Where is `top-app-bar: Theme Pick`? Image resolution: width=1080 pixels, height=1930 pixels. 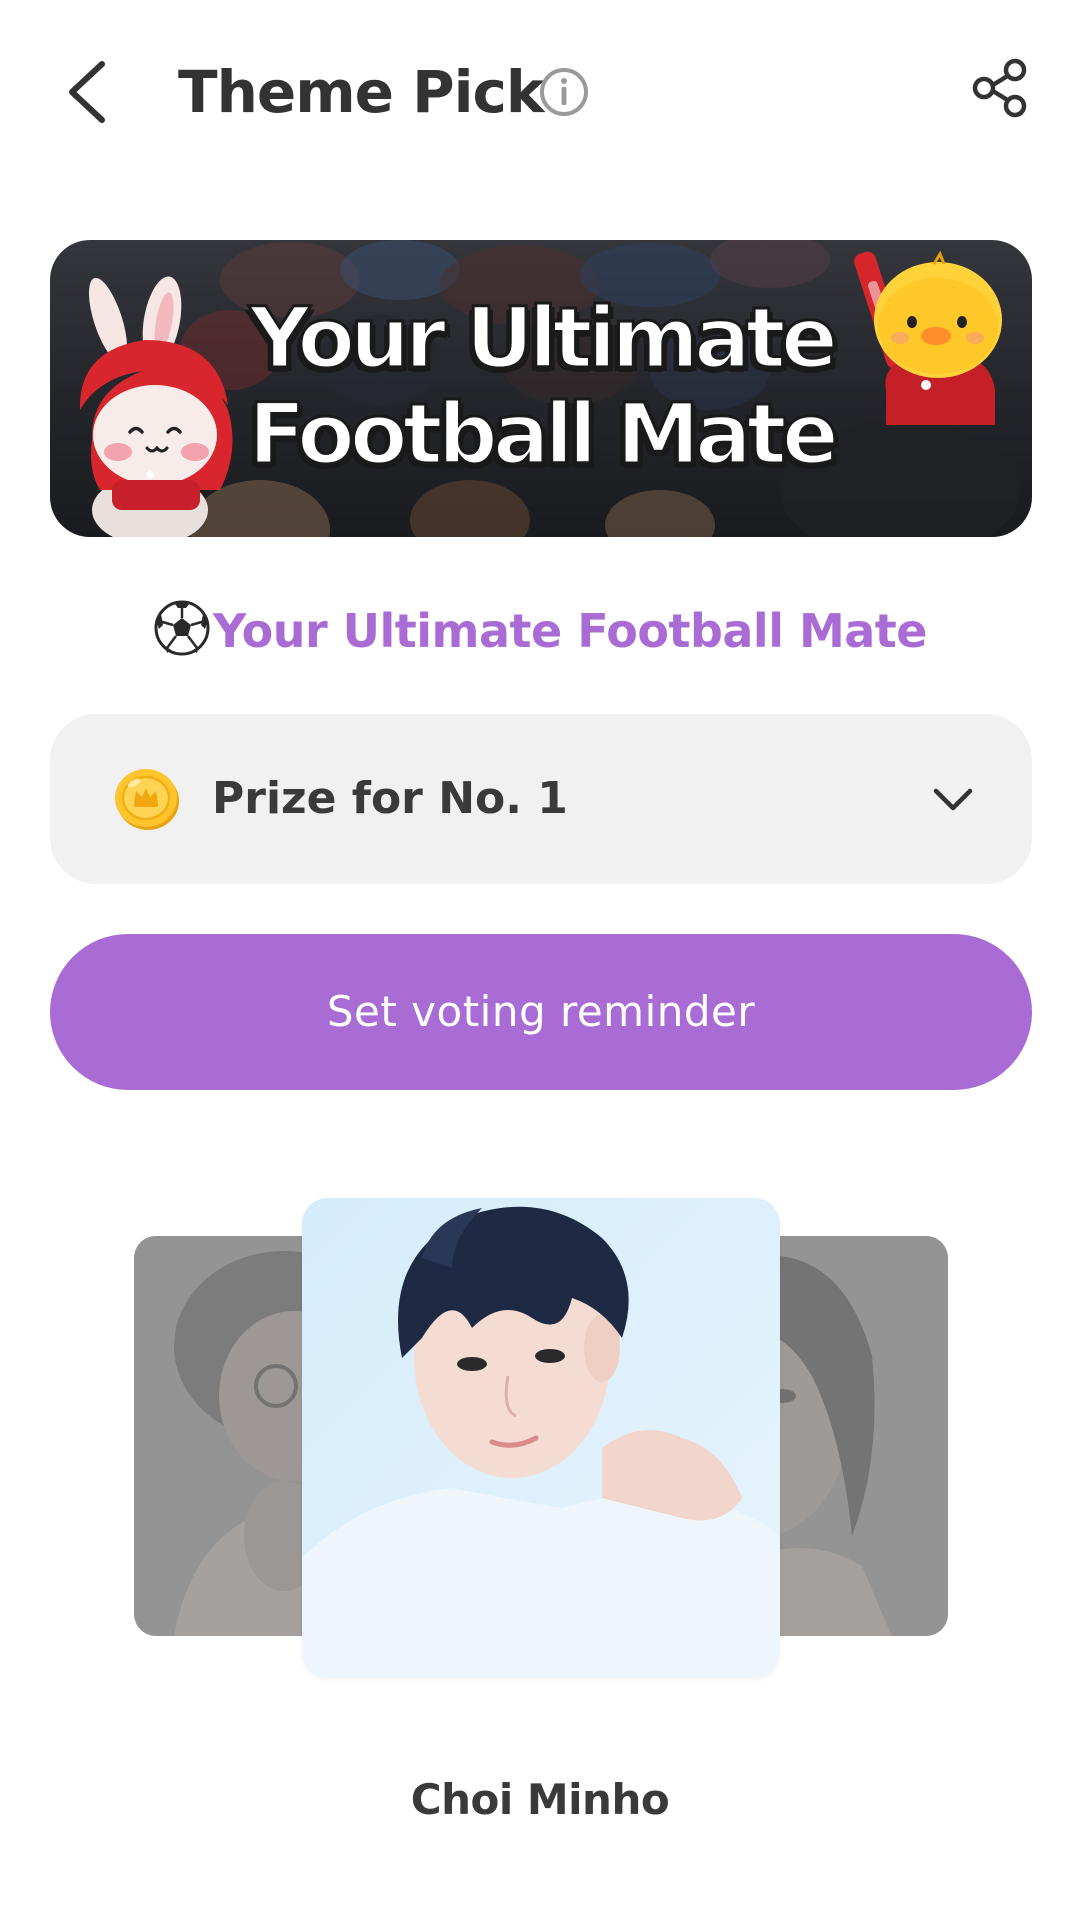 top-app-bar: Theme Pick is located at coordinates (540, 92).